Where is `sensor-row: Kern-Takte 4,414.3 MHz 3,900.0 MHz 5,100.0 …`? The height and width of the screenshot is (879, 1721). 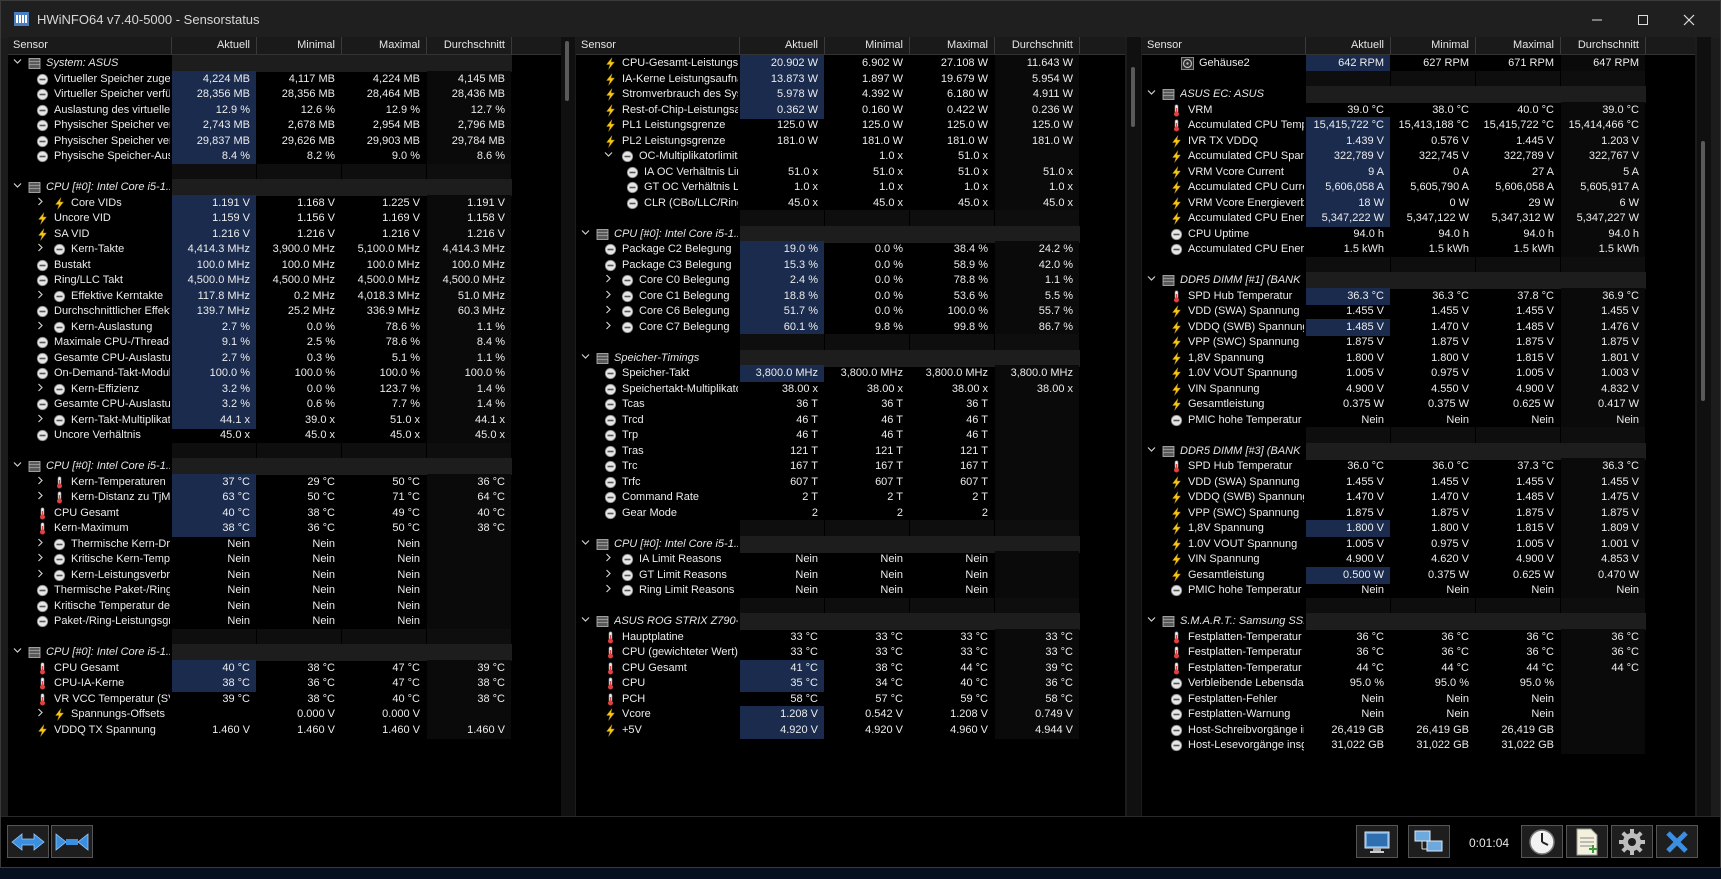 sensor-row: Kern-Takte 4,414.3 MHz 3,900.0 MHz 5,100.0 … is located at coordinates (284, 249).